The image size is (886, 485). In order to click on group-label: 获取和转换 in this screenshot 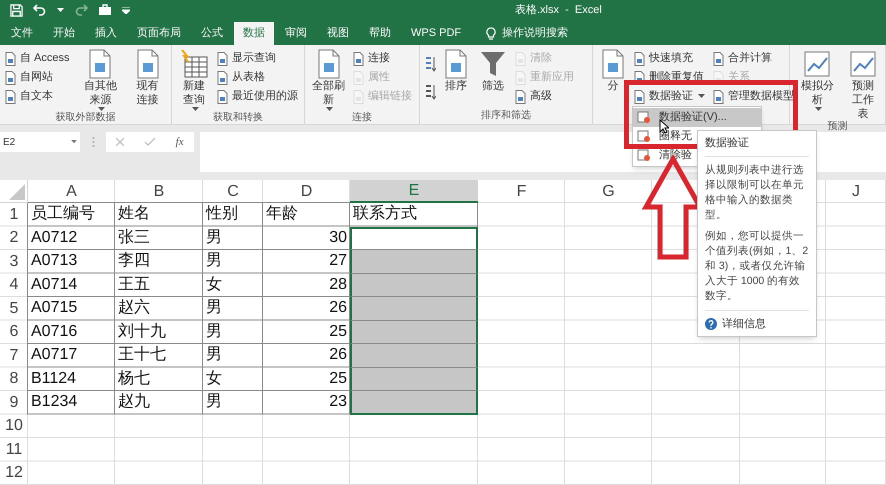, I will do `click(238, 118)`.